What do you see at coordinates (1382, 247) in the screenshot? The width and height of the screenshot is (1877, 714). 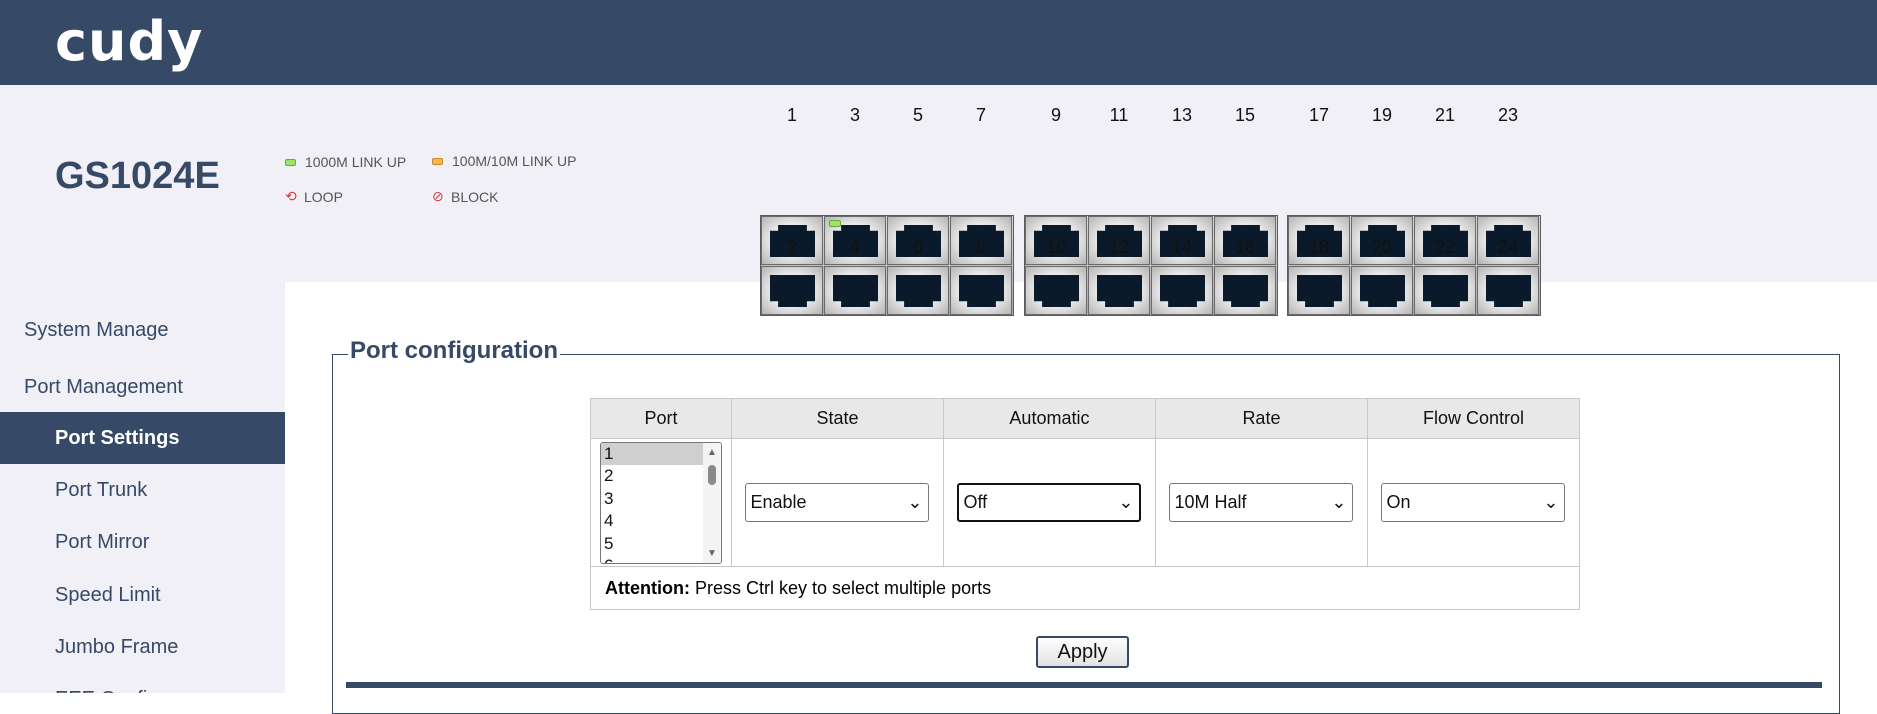 I see `port-number-label: 20` at bounding box center [1382, 247].